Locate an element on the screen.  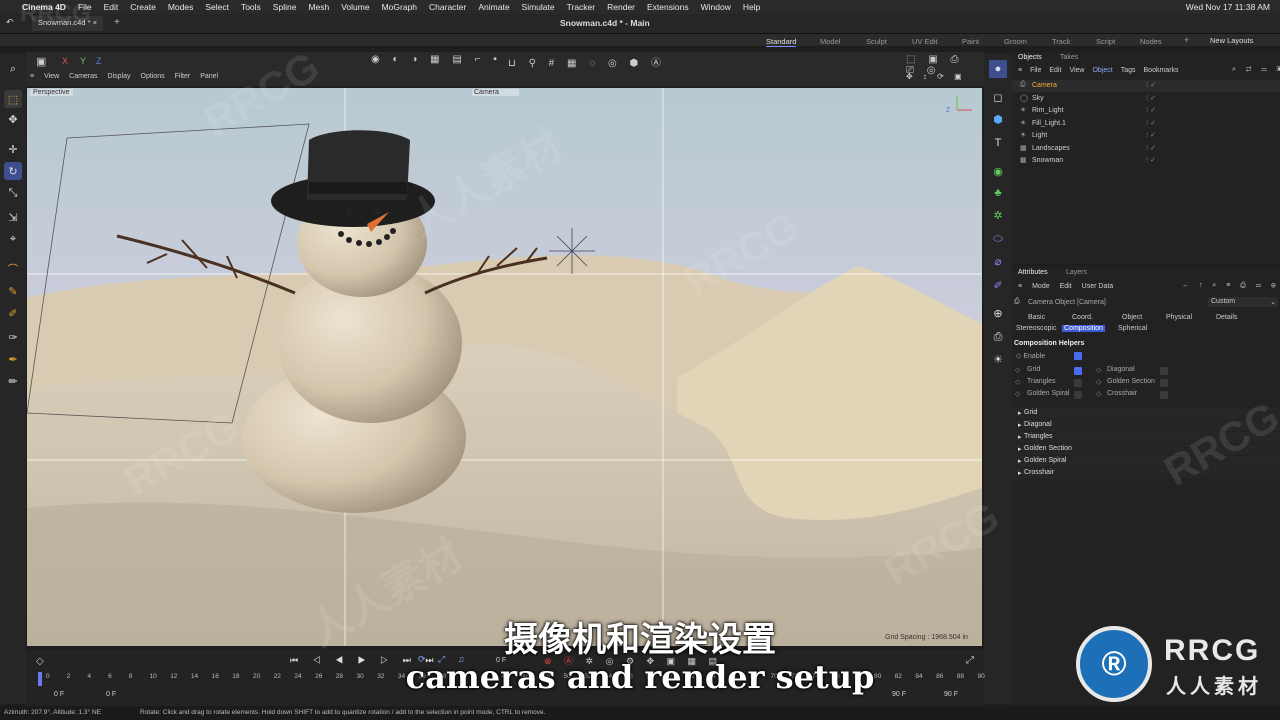
menu-modes: Modes is located at coordinates (181, 7).